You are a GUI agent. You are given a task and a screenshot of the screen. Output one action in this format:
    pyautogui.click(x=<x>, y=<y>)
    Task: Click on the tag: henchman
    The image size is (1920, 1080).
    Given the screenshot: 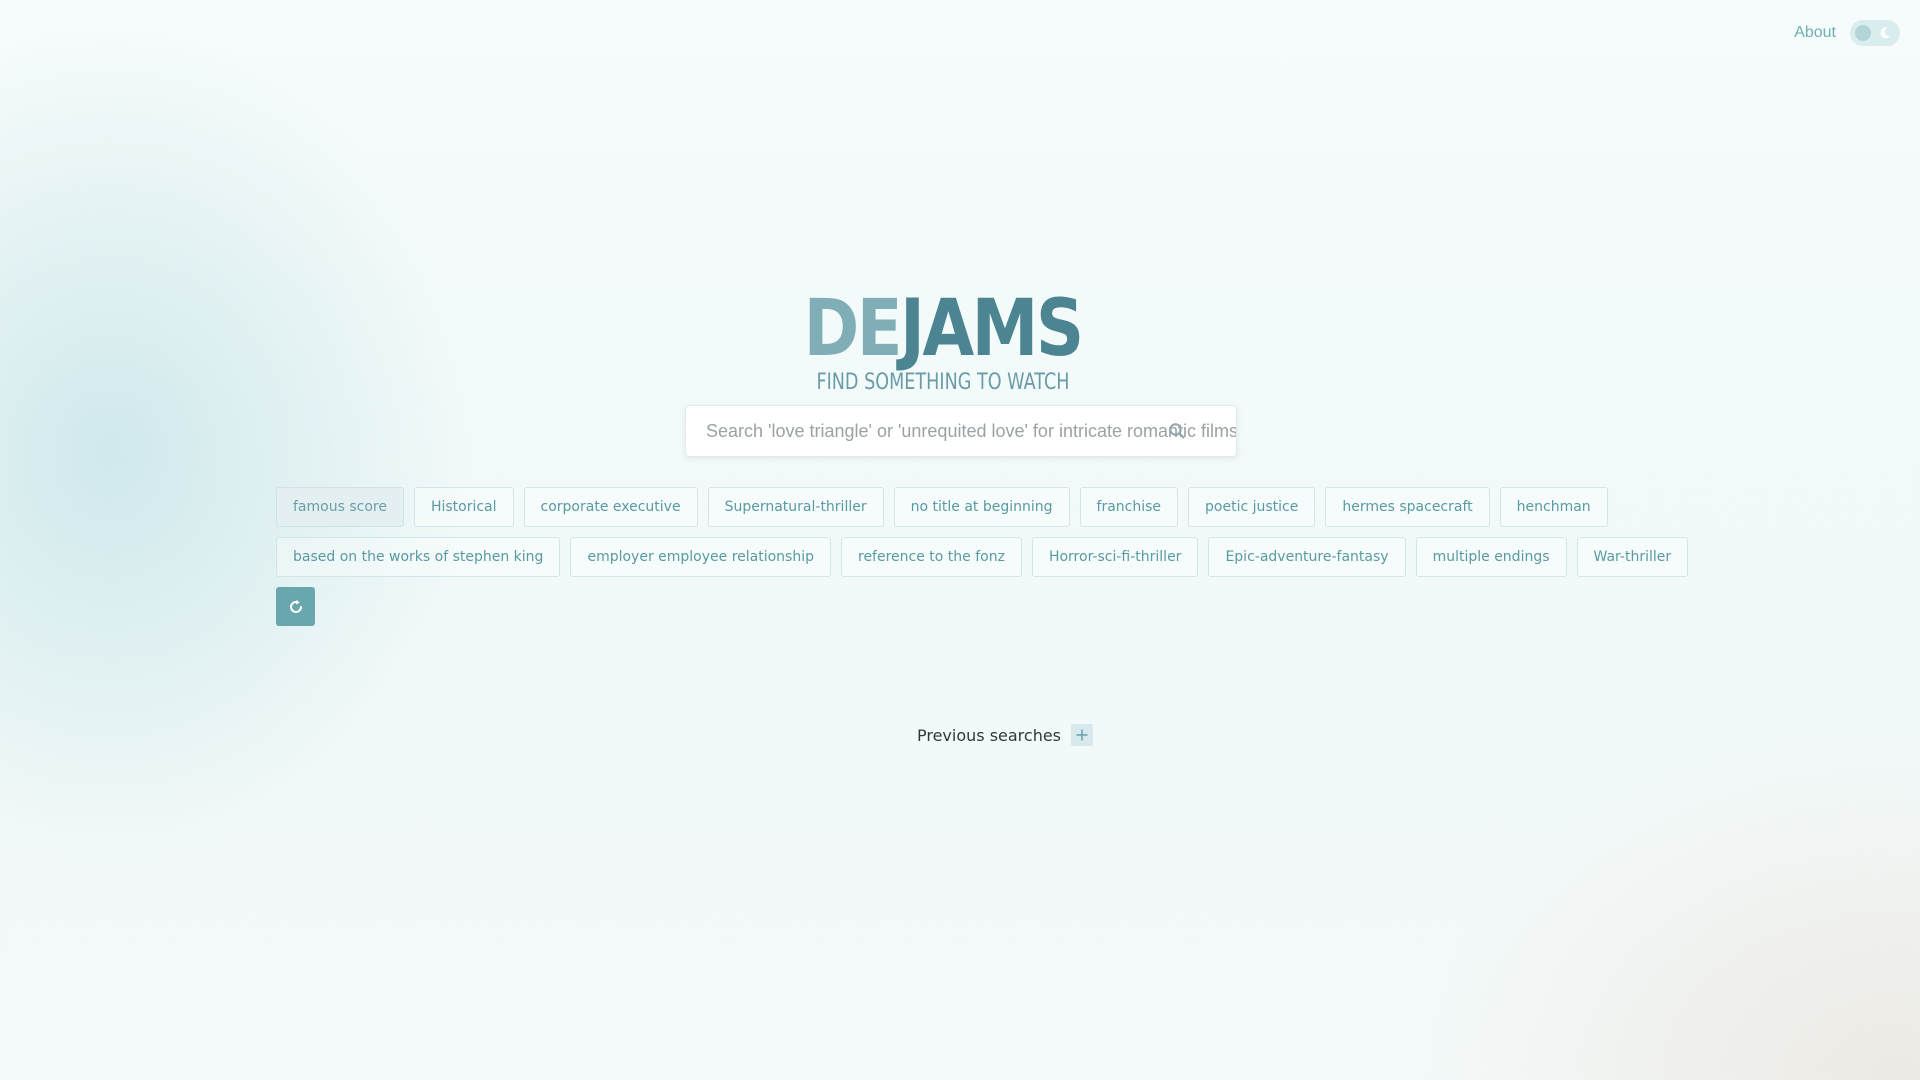 What is the action you would take?
    pyautogui.click(x=1553, y=507)
    